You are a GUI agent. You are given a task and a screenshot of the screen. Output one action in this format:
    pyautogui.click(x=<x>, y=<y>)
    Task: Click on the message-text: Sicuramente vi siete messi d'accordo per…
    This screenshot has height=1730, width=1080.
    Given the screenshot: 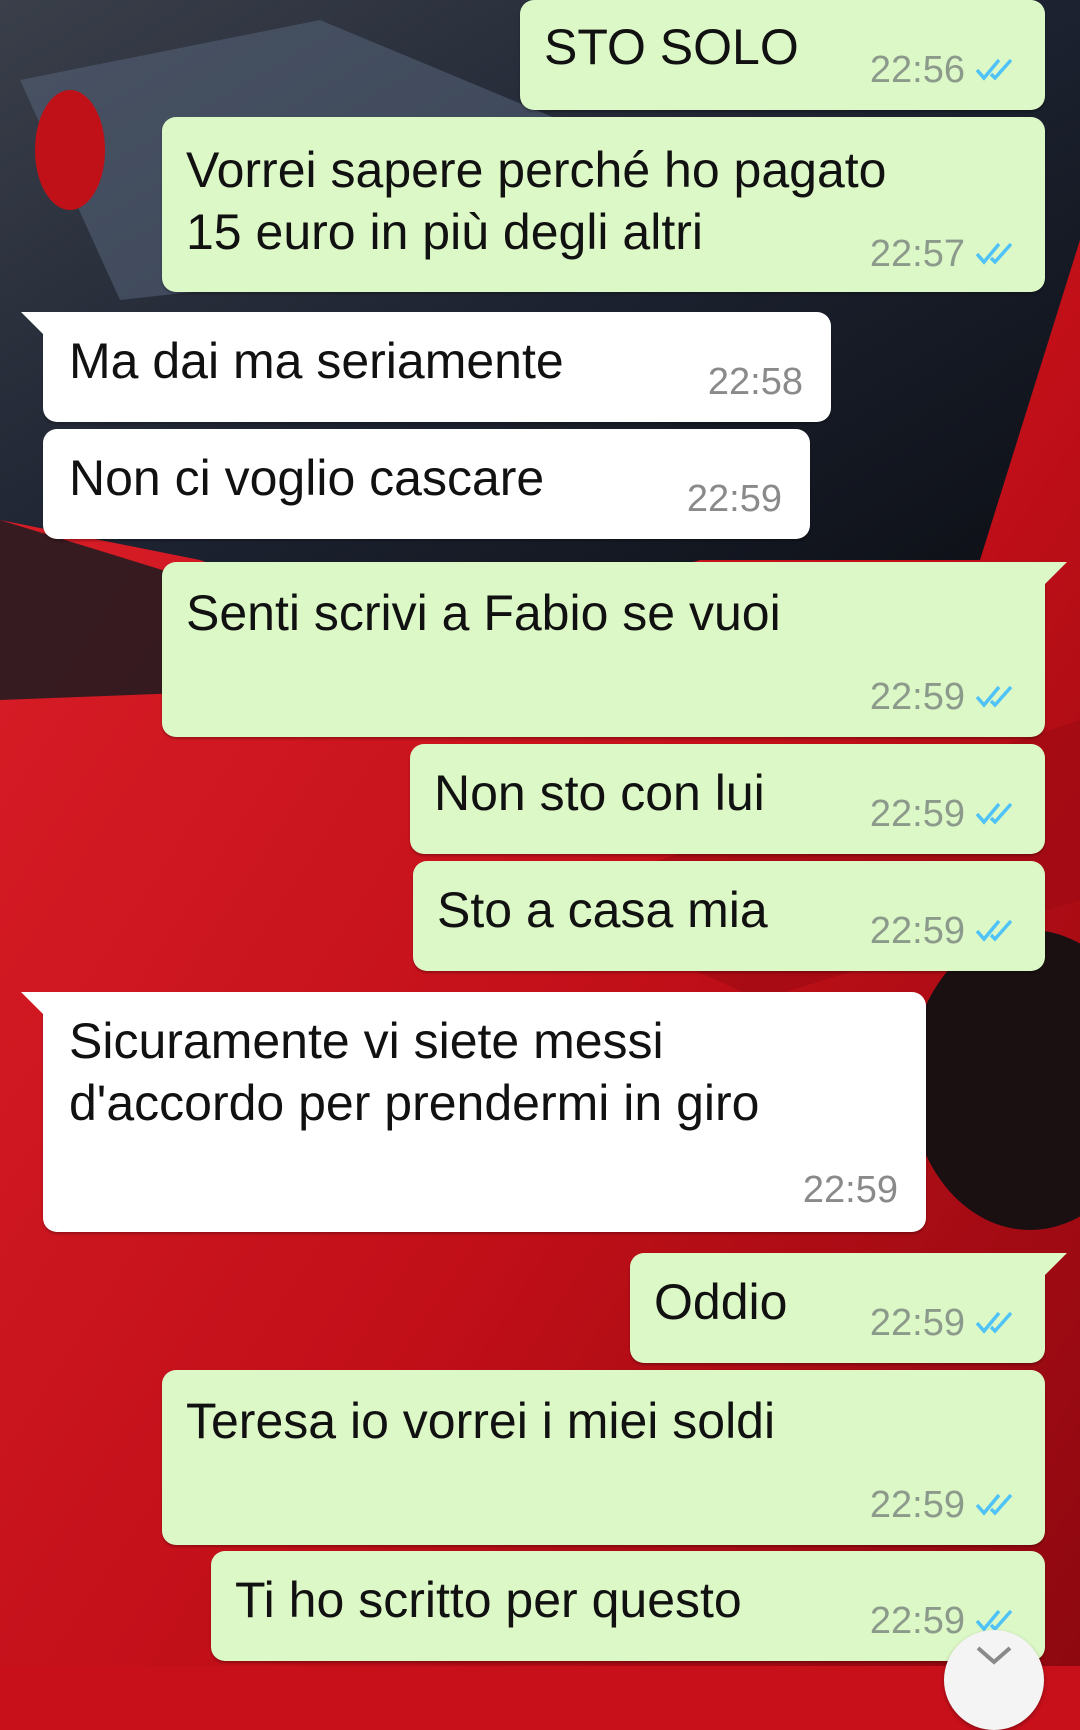 What is the action you would take?
    pyautogui.click(x=414, y=1072)
    